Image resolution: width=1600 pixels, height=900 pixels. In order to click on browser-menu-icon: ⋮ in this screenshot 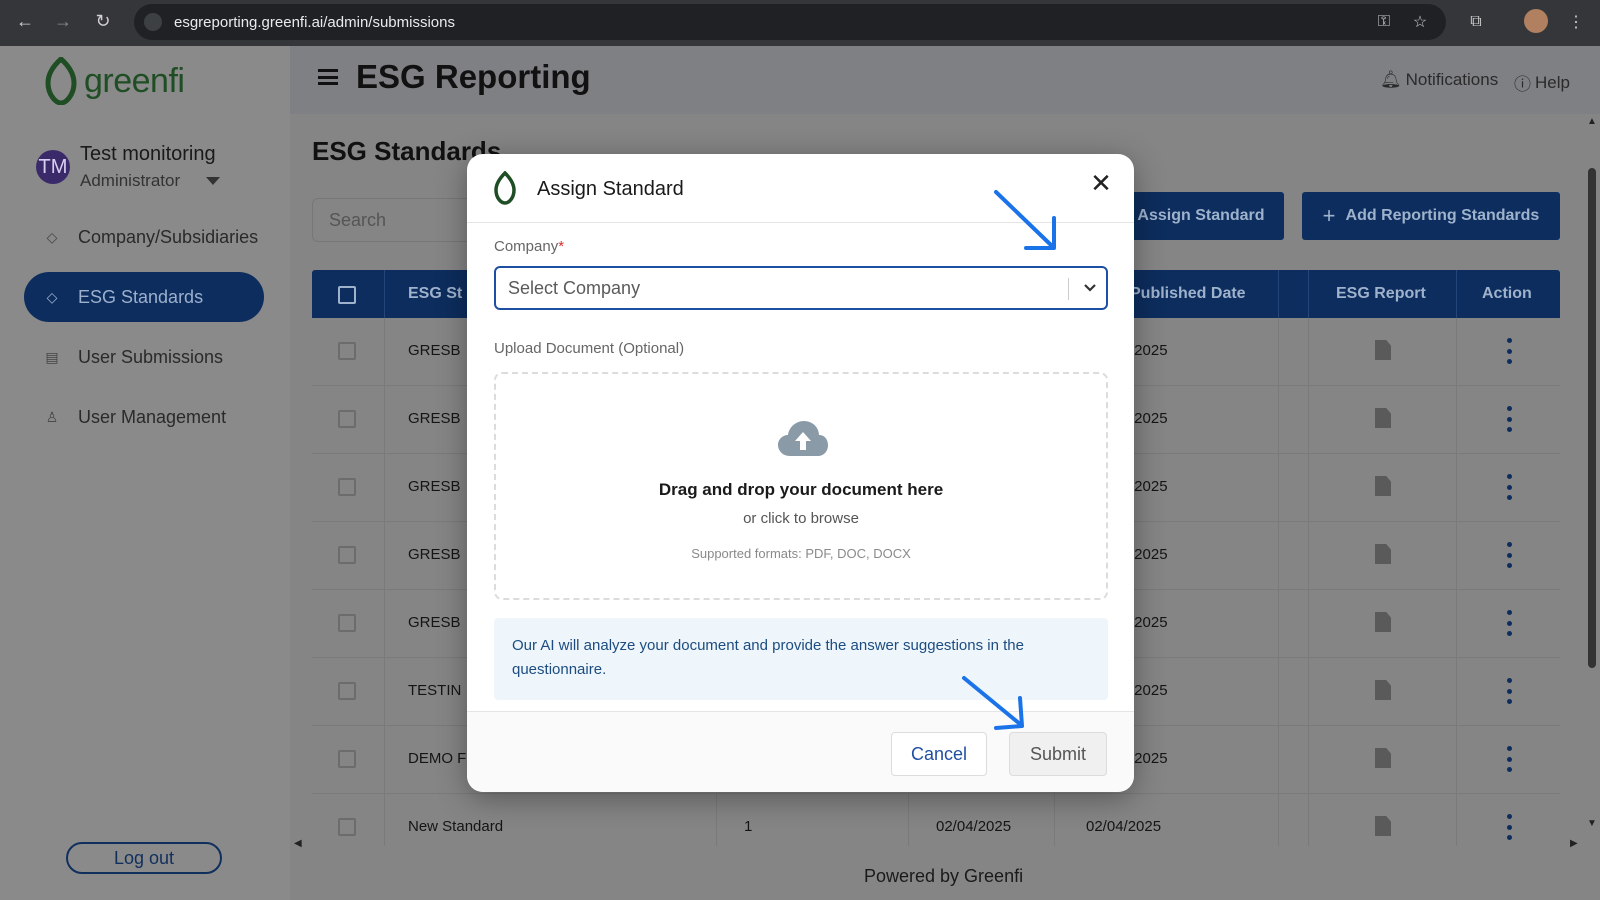, I will do `click(1576, 22)`.